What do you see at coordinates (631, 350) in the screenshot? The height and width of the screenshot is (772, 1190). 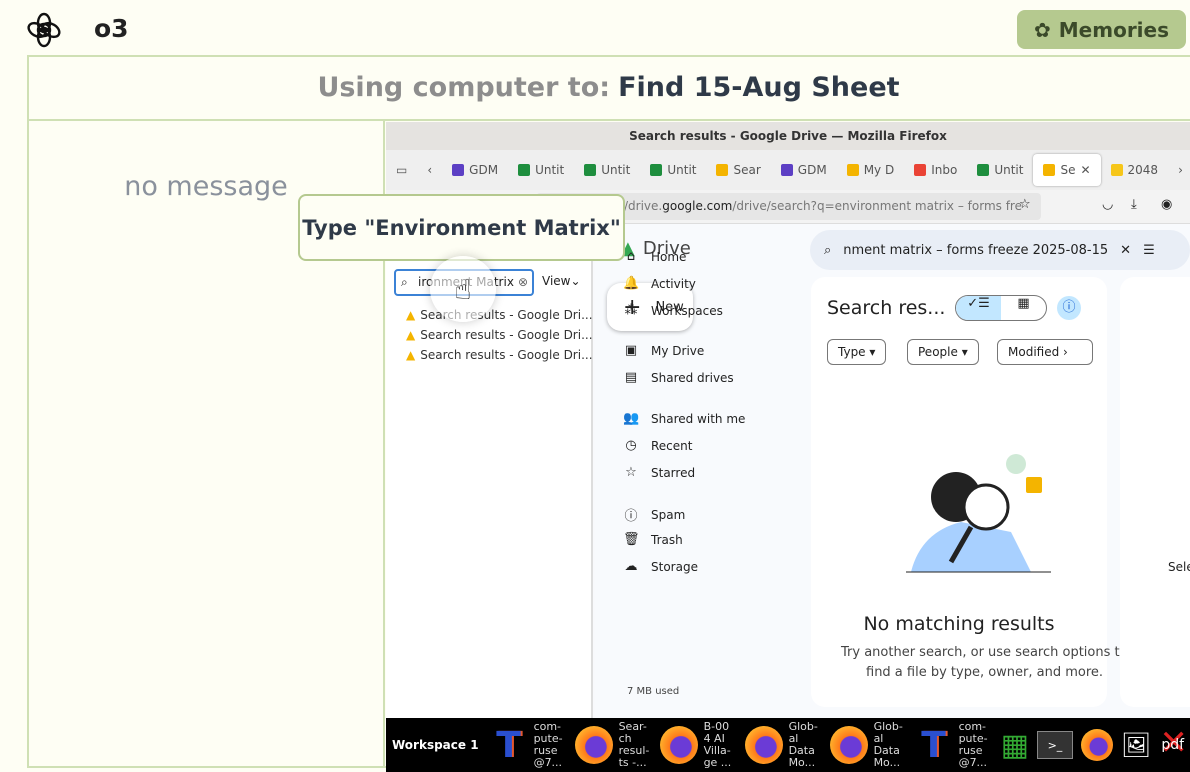 I see `nav-icon: ▣` at bounding box center [631, 350].